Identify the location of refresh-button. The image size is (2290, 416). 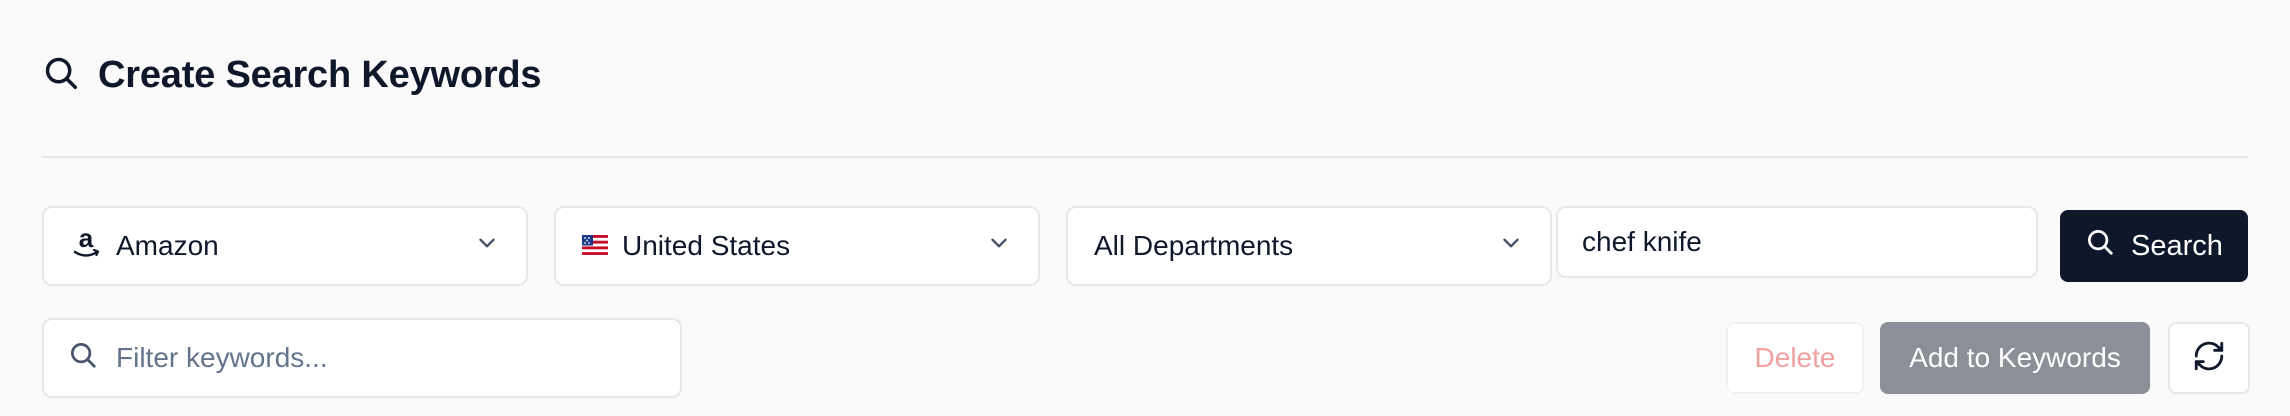
(2209, 358).